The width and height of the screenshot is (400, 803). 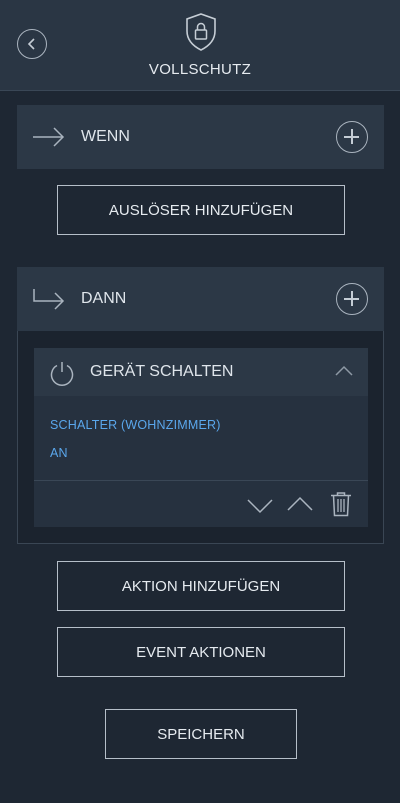 What do you see at coordinates (201, 480) in the screenshot?
I see `card-divider` at bounding box center [201, 480].